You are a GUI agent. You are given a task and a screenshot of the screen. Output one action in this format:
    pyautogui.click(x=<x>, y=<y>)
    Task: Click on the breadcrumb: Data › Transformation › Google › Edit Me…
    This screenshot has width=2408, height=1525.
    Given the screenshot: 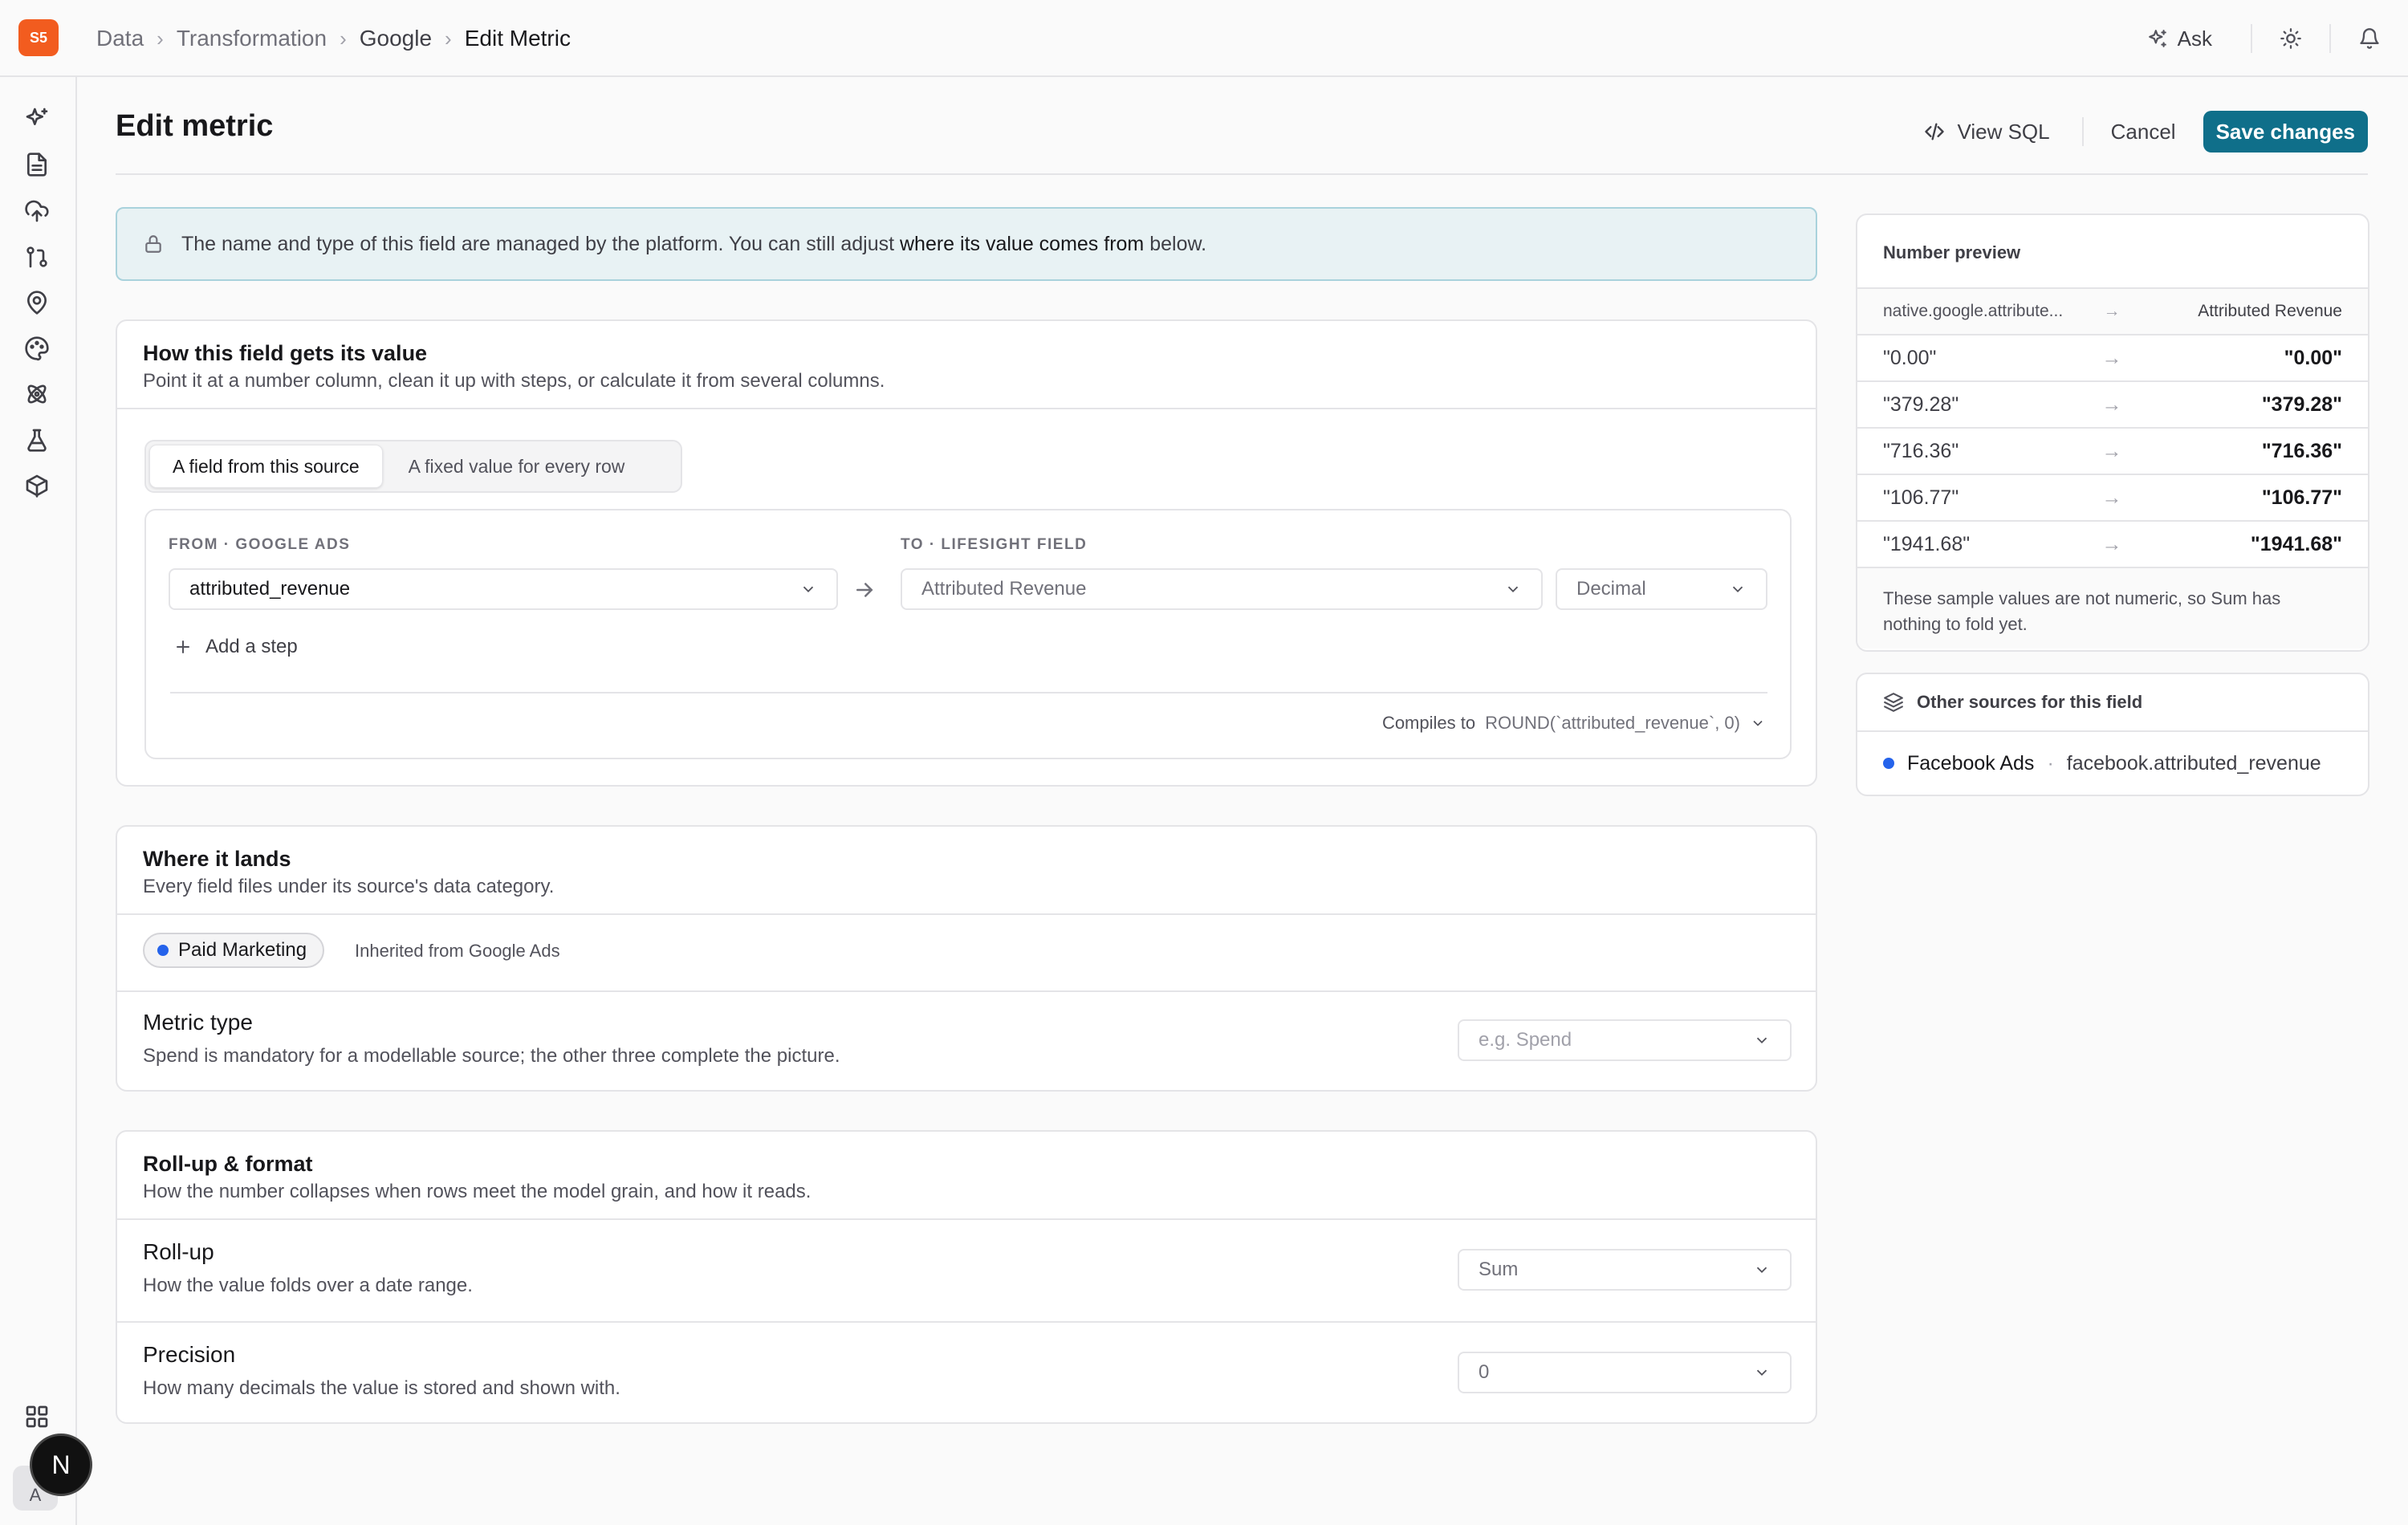 What is the action you would take?
    pyautogui.click(x=333, y=39)
    